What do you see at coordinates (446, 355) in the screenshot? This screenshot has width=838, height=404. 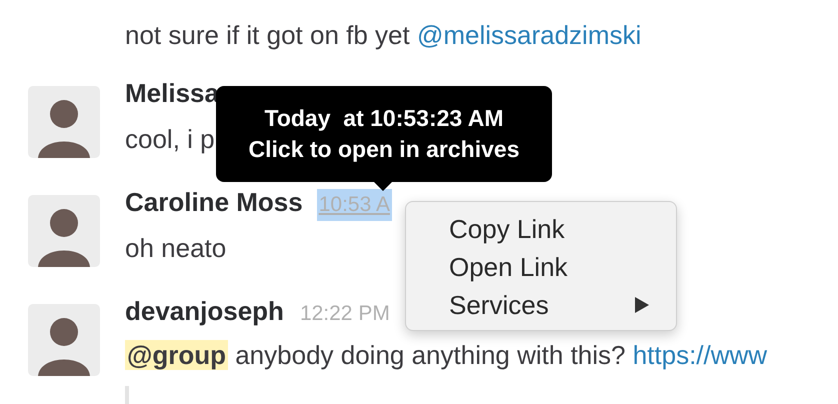 I see `message-text: @group anybody doing anything with this? https://www` at bounding box center [446, 355].